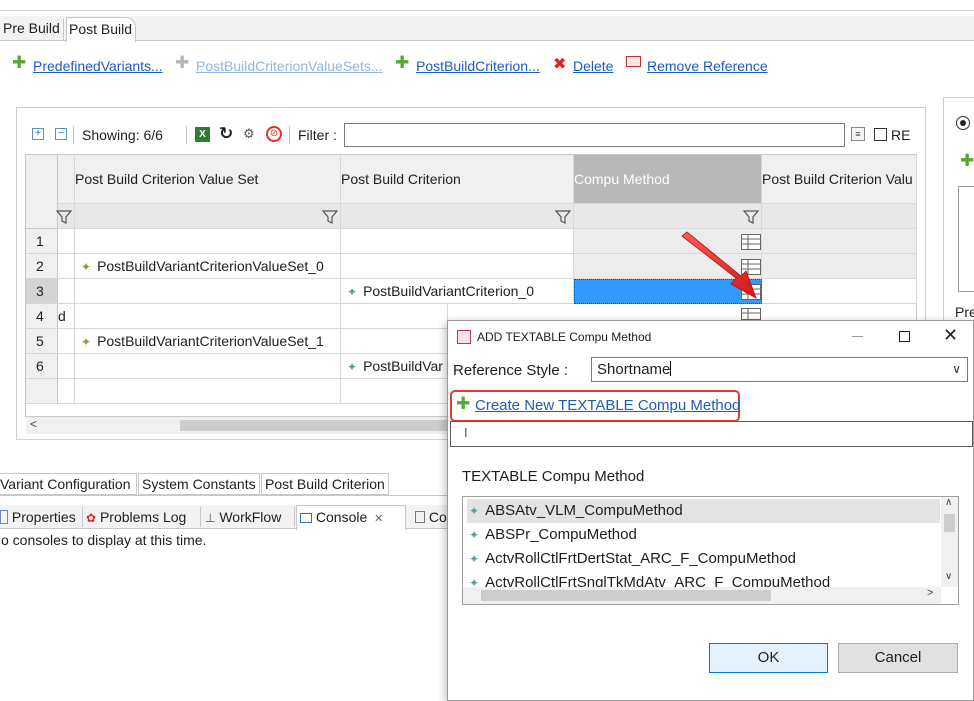 This screenshot has height=701, width=974. What do you see at coordinates (626, 595) in the screenshot?
I see `list-horizontal-thumb` at bounding box center [626, 595].